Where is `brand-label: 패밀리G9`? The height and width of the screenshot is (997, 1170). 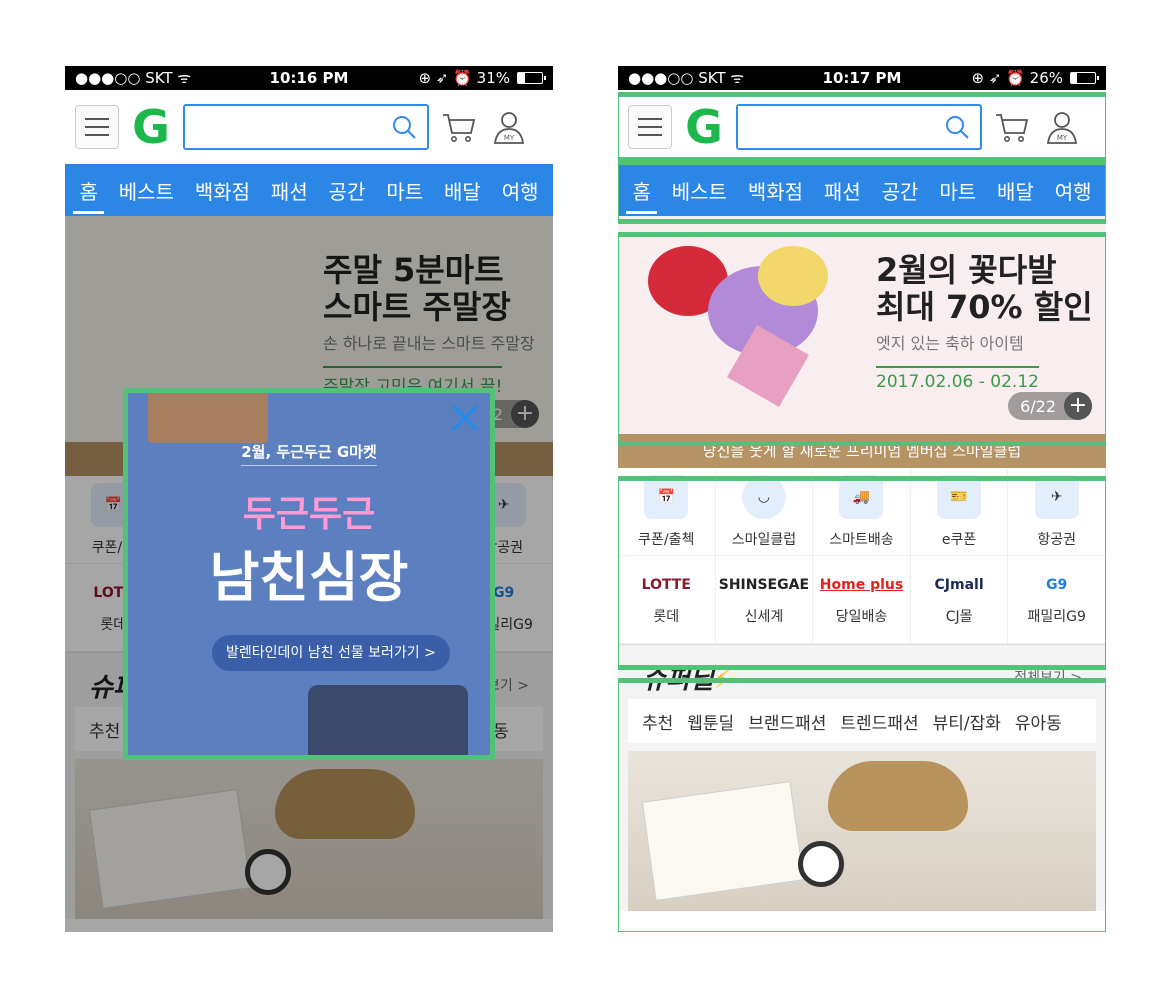 brand-label: 패밀리G9 is located at coordinates (1056, 616).